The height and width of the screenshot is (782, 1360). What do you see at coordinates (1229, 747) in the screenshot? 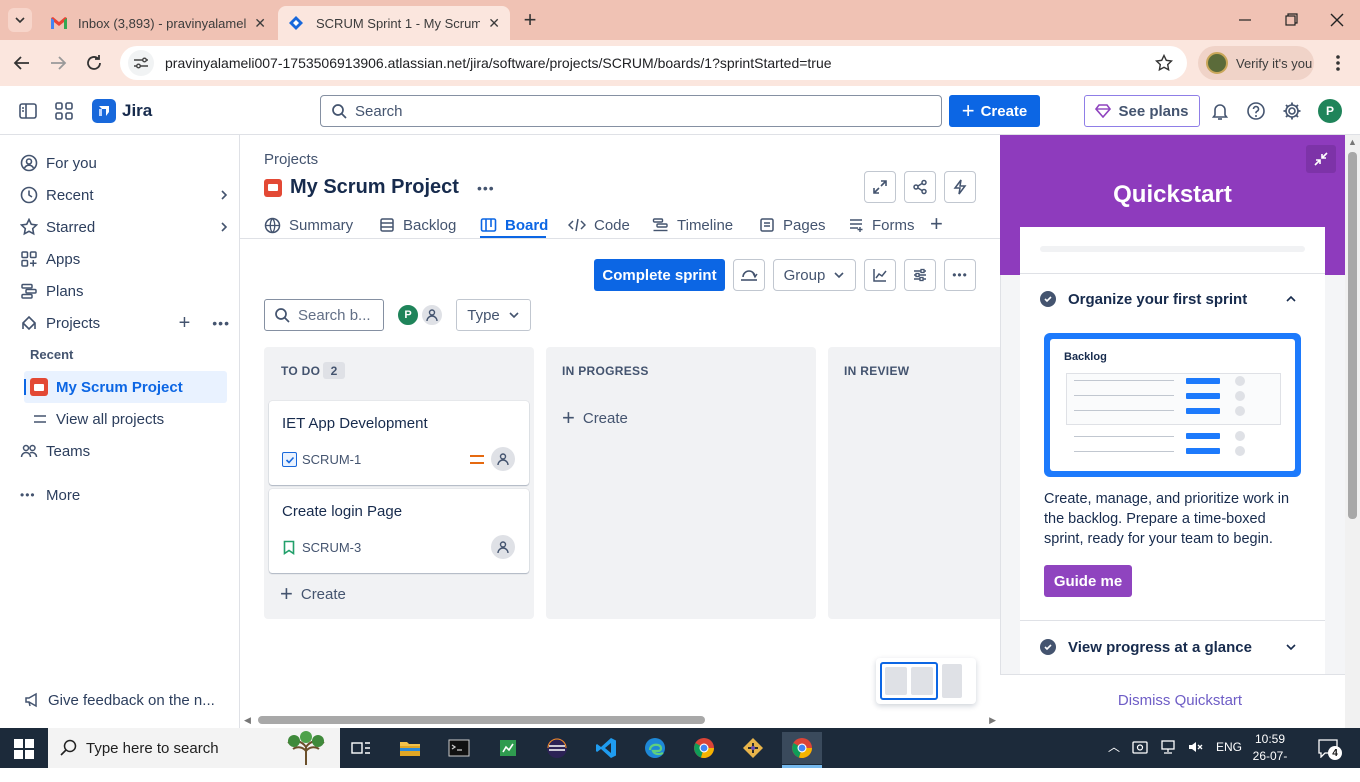
I see `language-indicator: ENG` at bounding box center [1229, 747].